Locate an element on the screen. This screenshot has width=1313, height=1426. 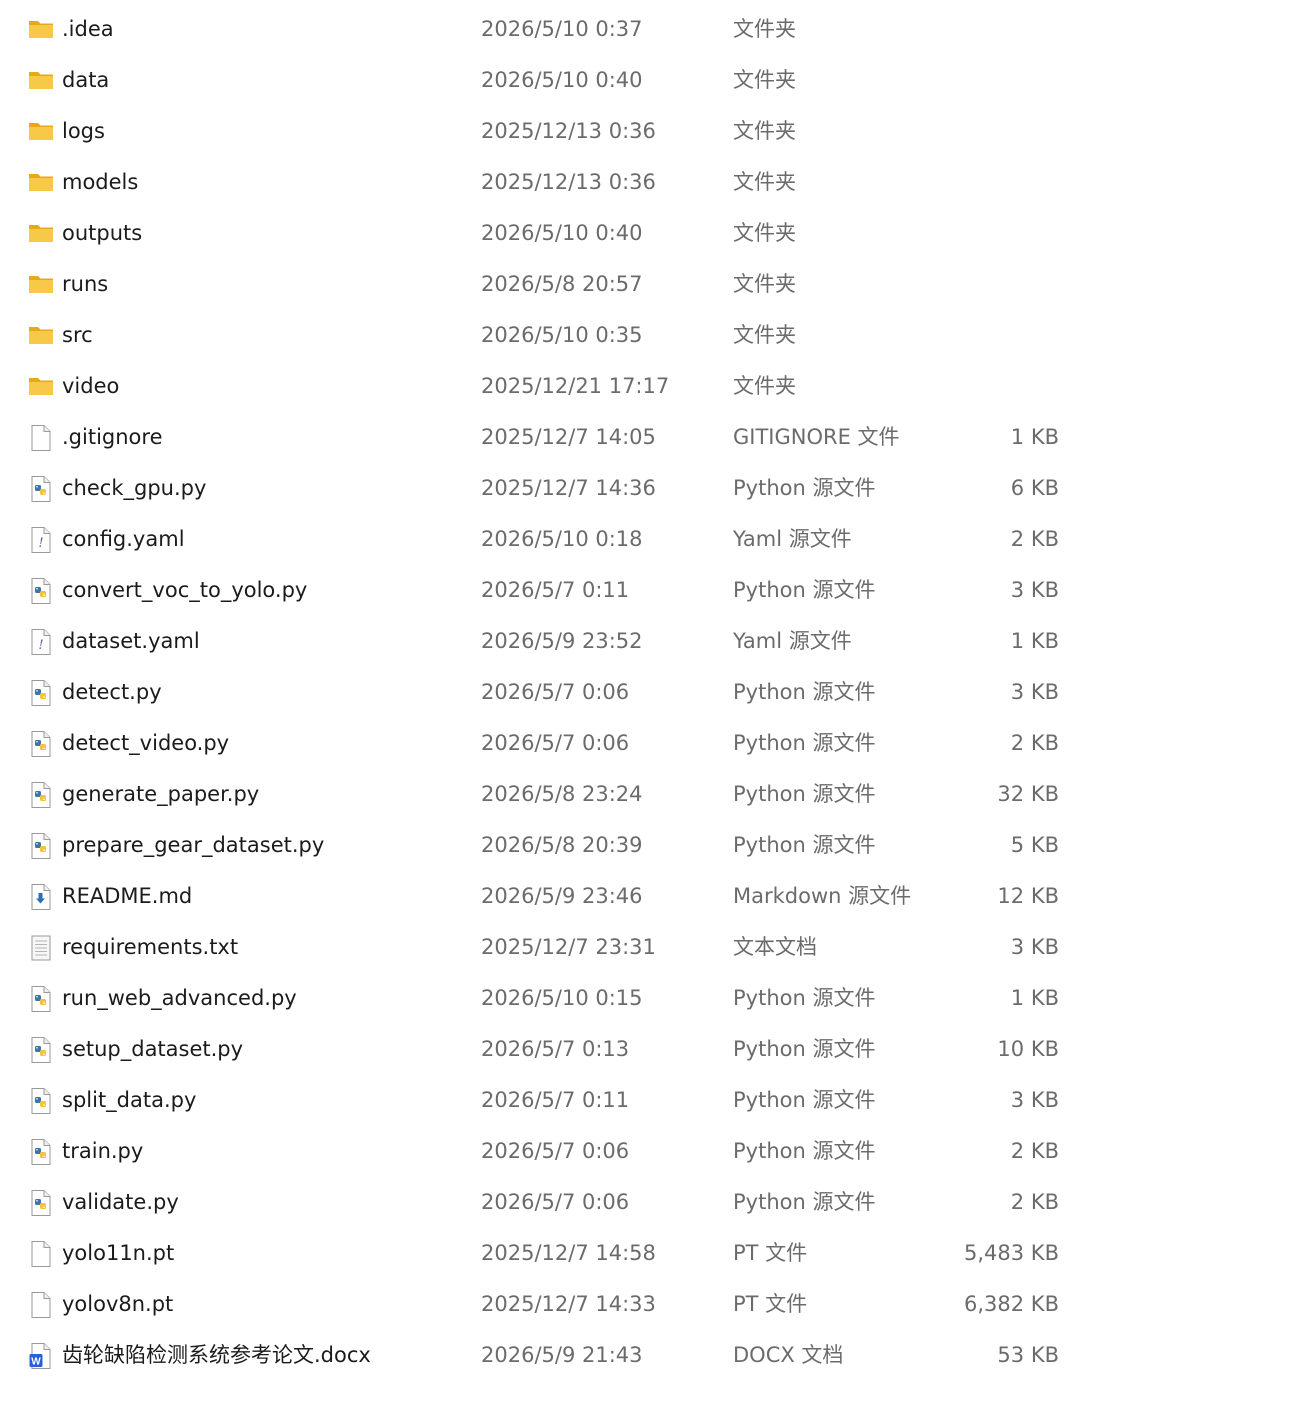
file-date-modified: 2025/12/7 14:33 is located at coordinates (568, 1304).